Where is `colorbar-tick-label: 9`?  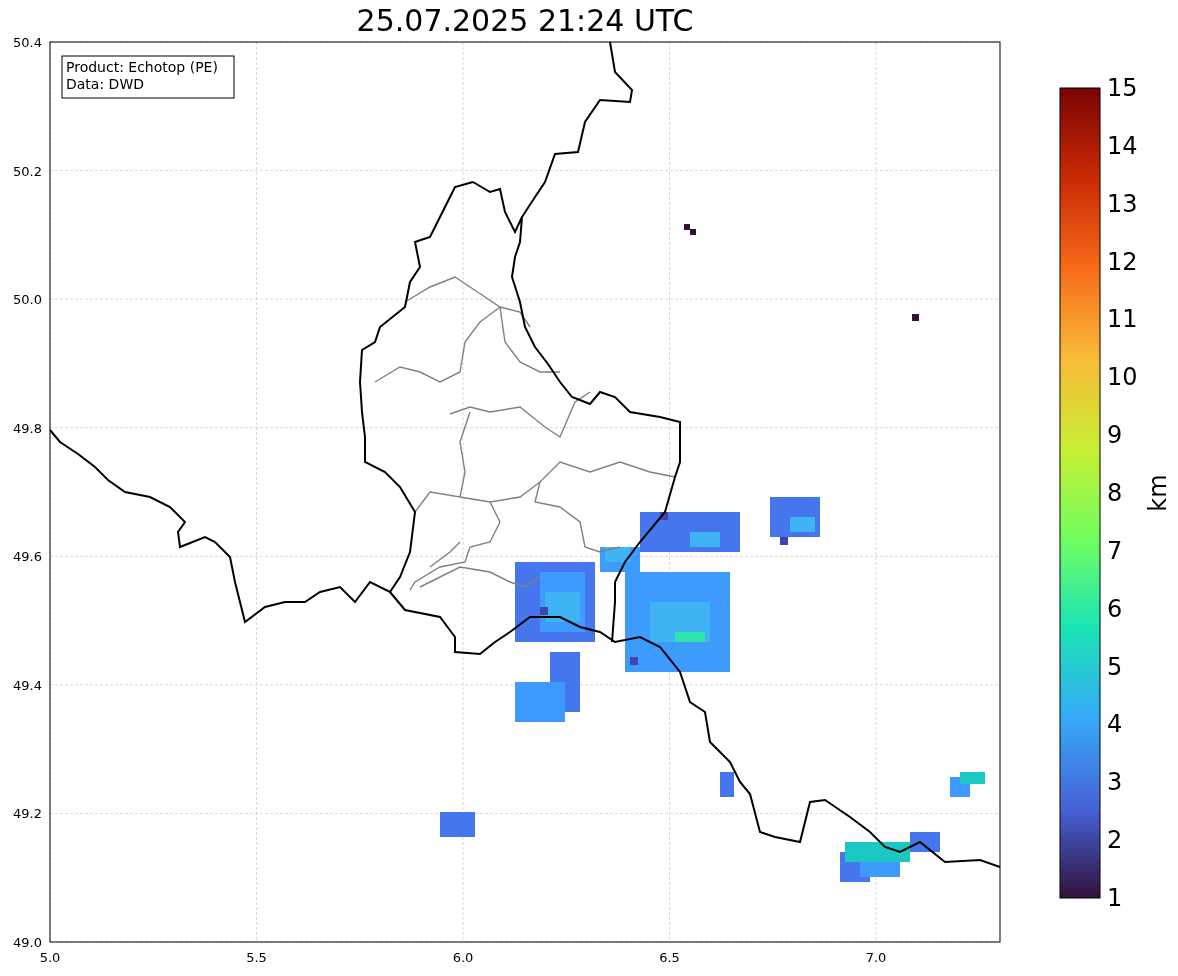
colorbar-tick-label: 9 is located at coordinates (1115, 435).